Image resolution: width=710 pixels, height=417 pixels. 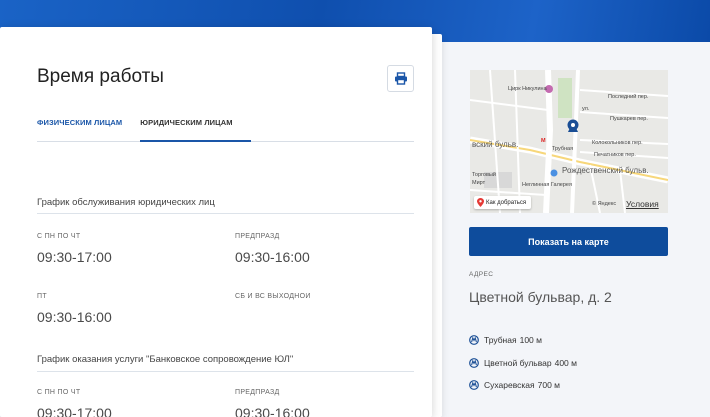 I want to click on map-label: Цирк Никулина, so click(x=527, y=89).